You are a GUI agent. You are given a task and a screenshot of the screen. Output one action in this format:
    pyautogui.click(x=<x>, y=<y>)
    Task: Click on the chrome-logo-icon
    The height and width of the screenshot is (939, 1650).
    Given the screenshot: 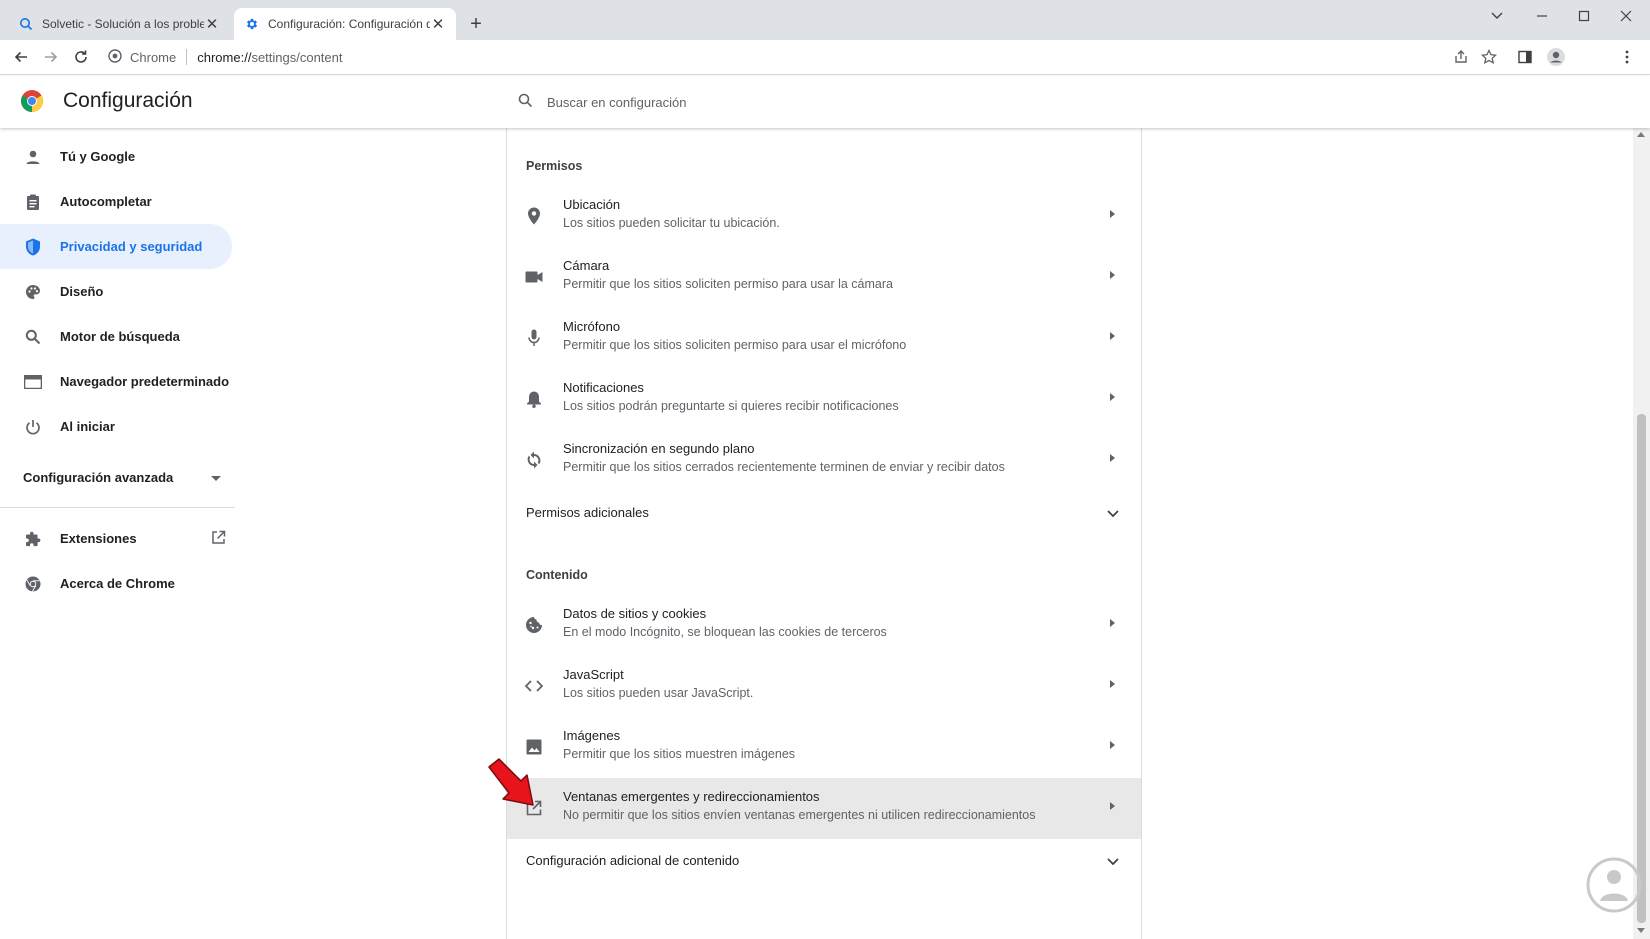 What is the action you would take?
    pyautogui.click(x=32, y=101)
    